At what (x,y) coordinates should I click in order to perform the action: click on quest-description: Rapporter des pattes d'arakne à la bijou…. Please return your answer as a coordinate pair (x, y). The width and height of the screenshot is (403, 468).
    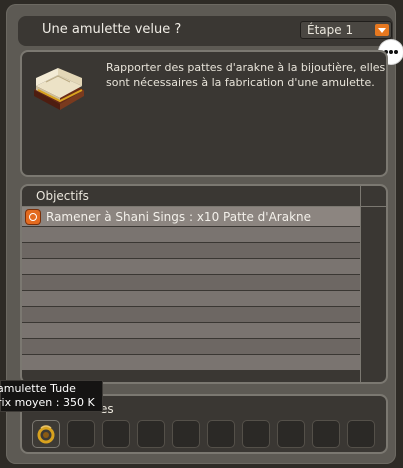
    Looking at the image, I should click on (246, 75).